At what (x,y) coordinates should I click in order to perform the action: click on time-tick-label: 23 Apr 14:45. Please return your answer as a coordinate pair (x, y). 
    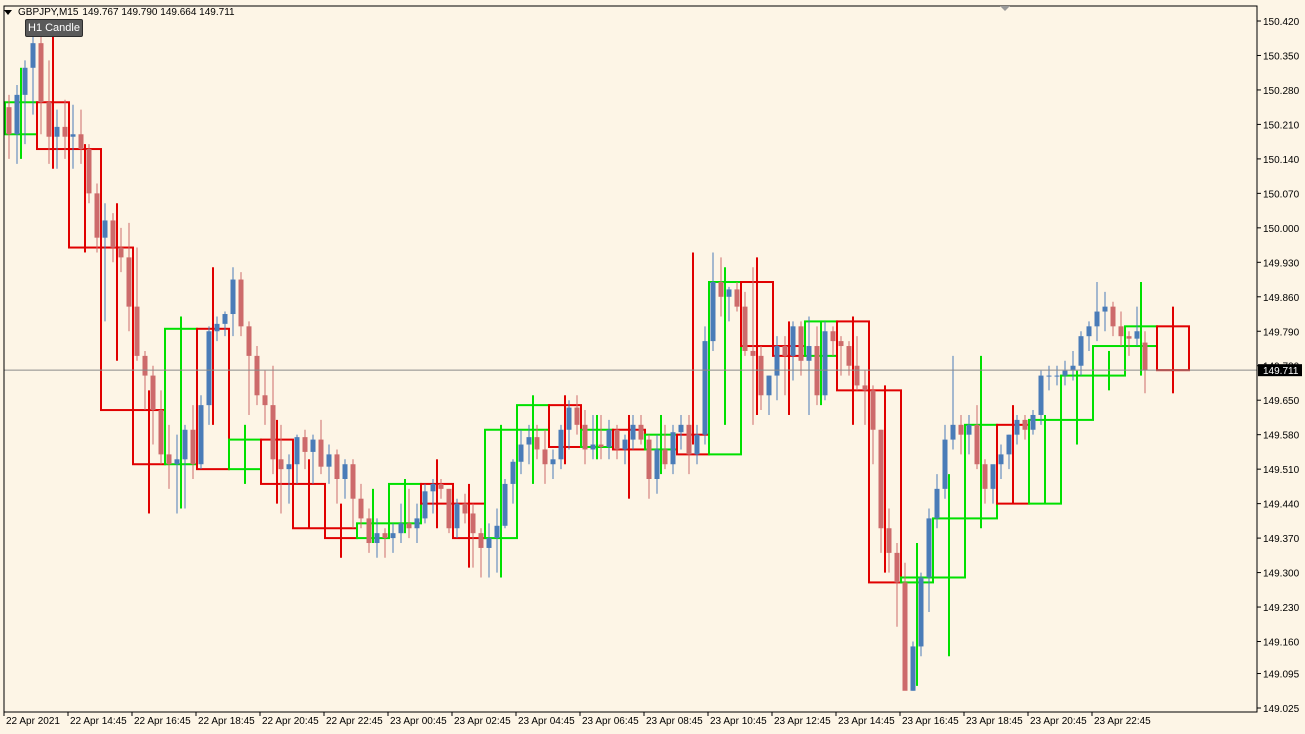
    Looking at the image, I should click on (866, 721).